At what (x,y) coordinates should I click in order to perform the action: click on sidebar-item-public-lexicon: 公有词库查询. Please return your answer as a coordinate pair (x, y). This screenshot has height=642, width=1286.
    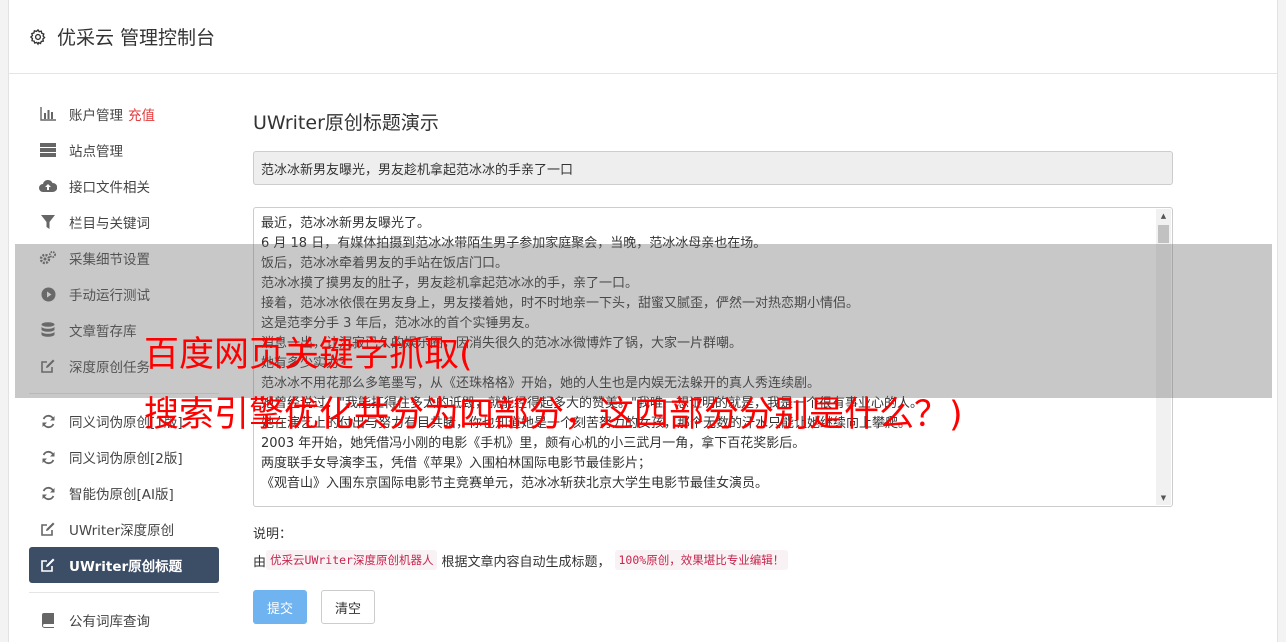
    Looking at the image, I should click on (124, 620).